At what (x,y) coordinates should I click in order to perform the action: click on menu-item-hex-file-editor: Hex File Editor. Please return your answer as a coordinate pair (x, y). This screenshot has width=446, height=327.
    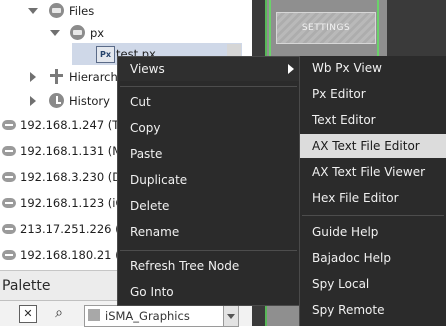
    Looking at the image, I should click on (373, 198).